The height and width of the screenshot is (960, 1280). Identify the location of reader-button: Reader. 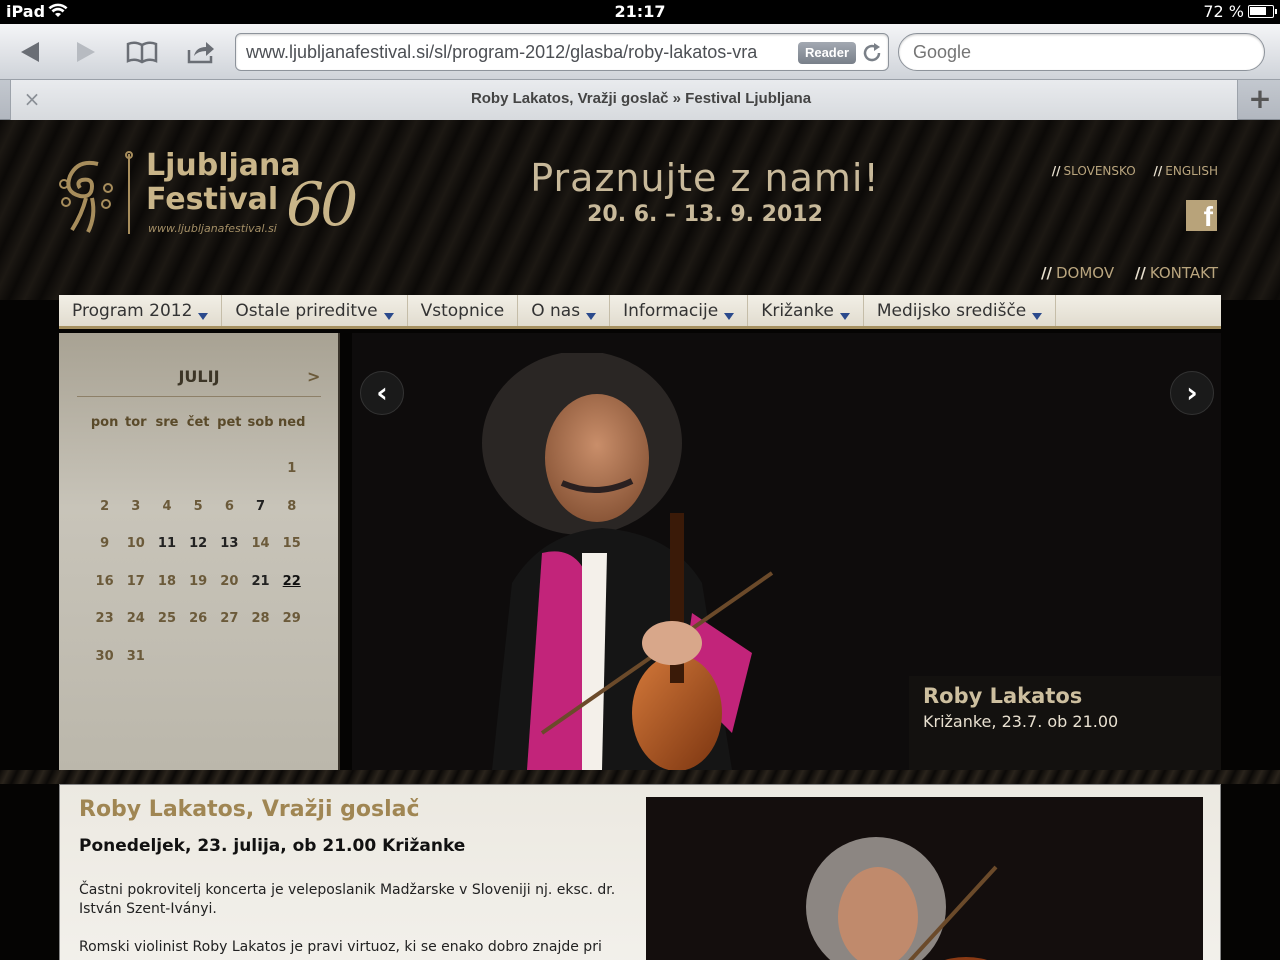
(827, 53).